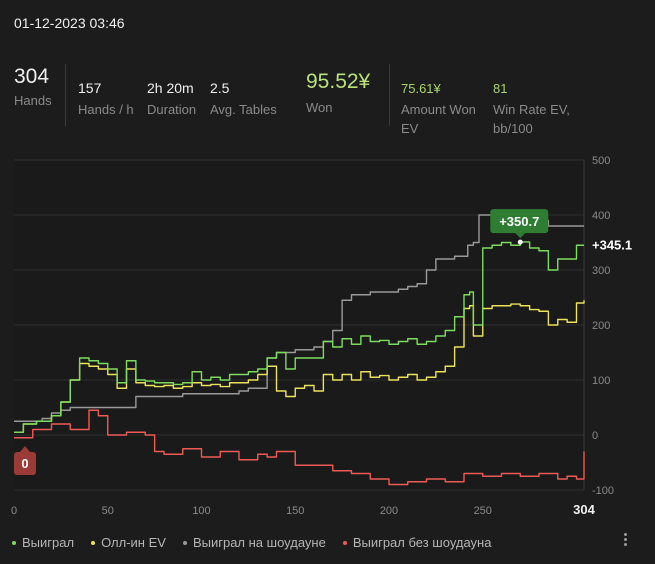 This screenshot has height=564, width=655. Describe the element at coordinates (338, 81) in the screenshot. I see `stat-won-value: 95.52¥` at that location.